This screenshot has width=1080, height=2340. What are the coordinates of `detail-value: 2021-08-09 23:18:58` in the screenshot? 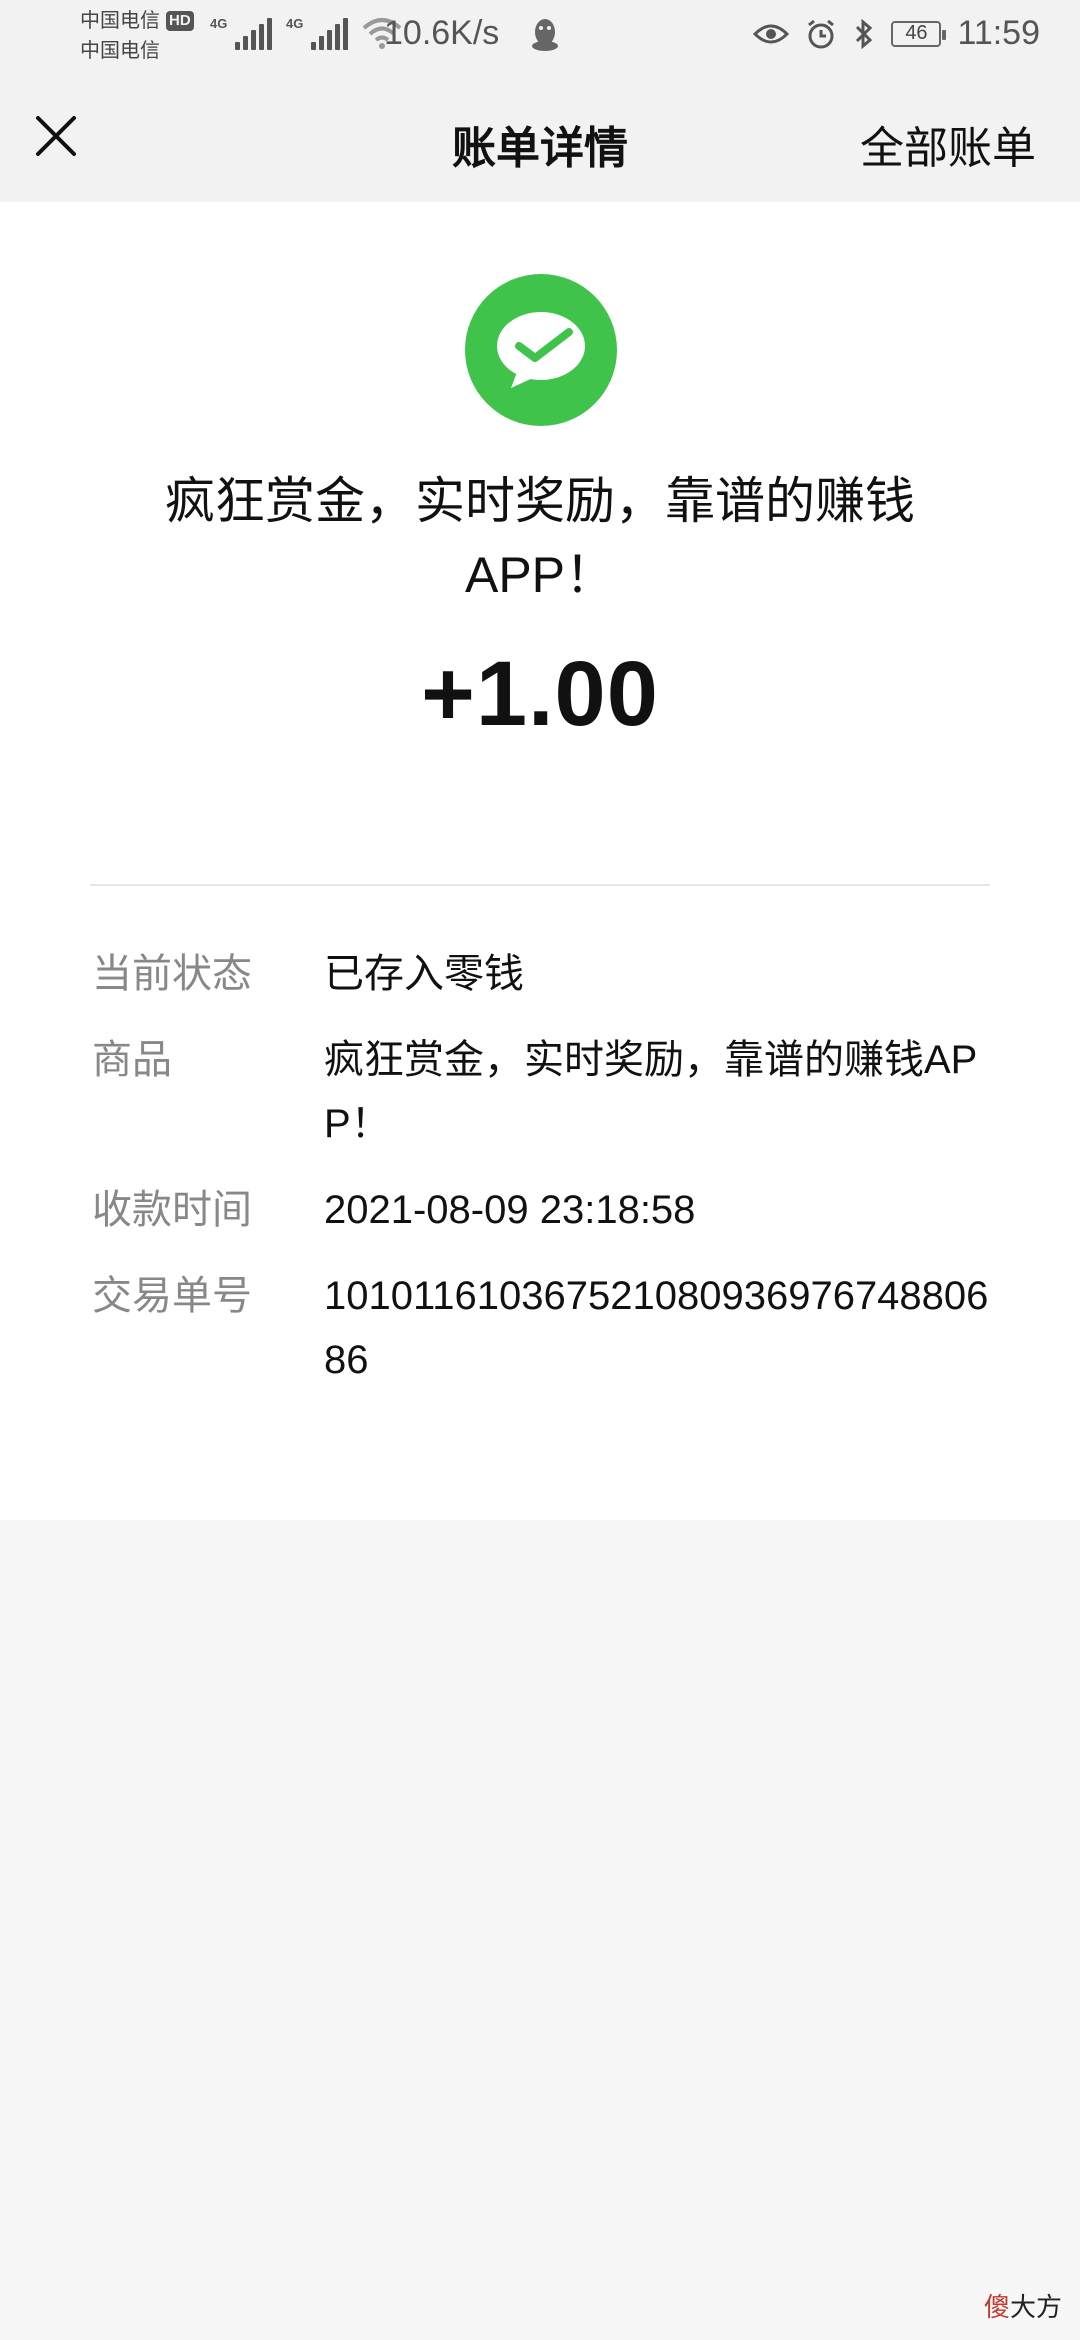 It's located at (510, 1210).